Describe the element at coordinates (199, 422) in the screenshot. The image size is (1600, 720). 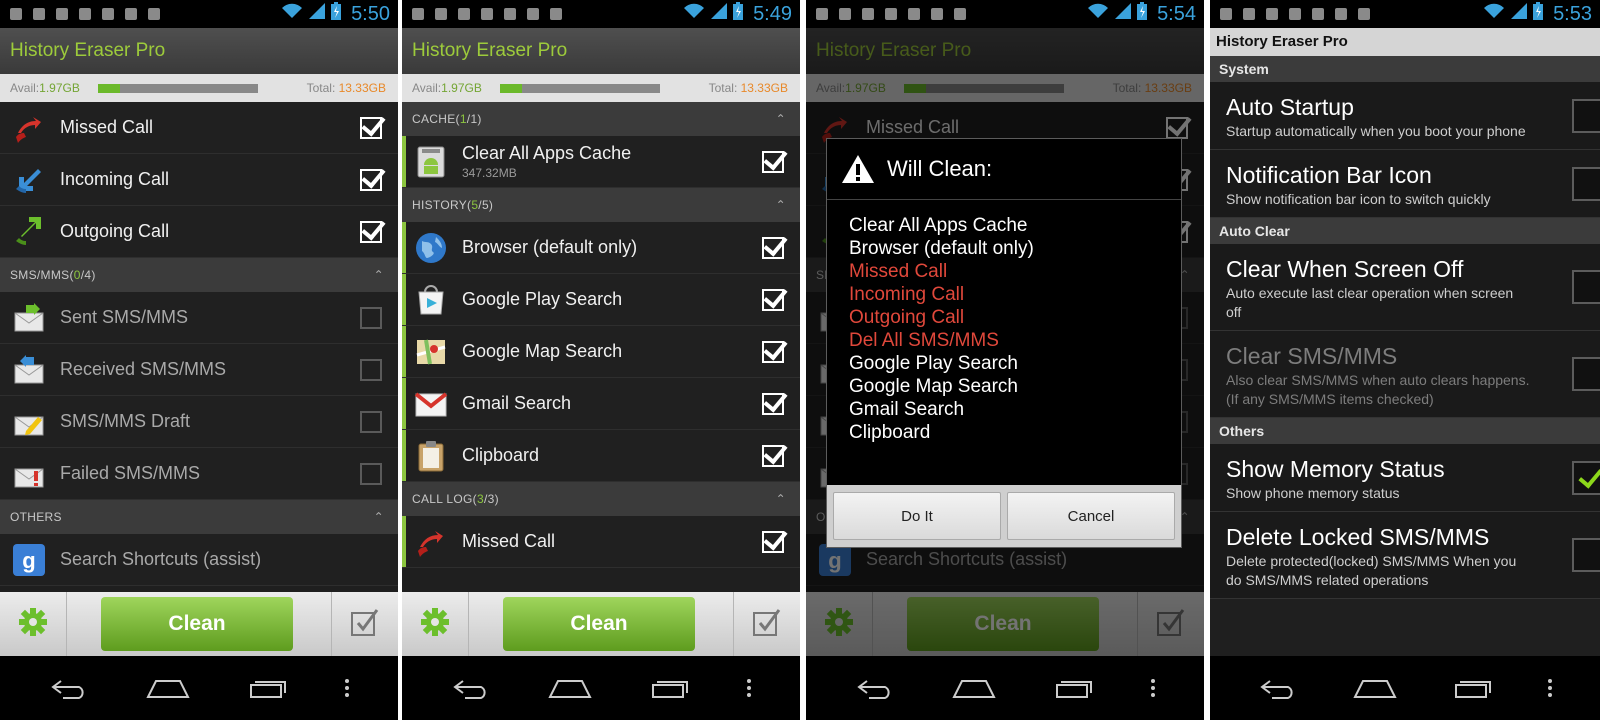
I see `list-item: SMS/MMS Draft` at that location.